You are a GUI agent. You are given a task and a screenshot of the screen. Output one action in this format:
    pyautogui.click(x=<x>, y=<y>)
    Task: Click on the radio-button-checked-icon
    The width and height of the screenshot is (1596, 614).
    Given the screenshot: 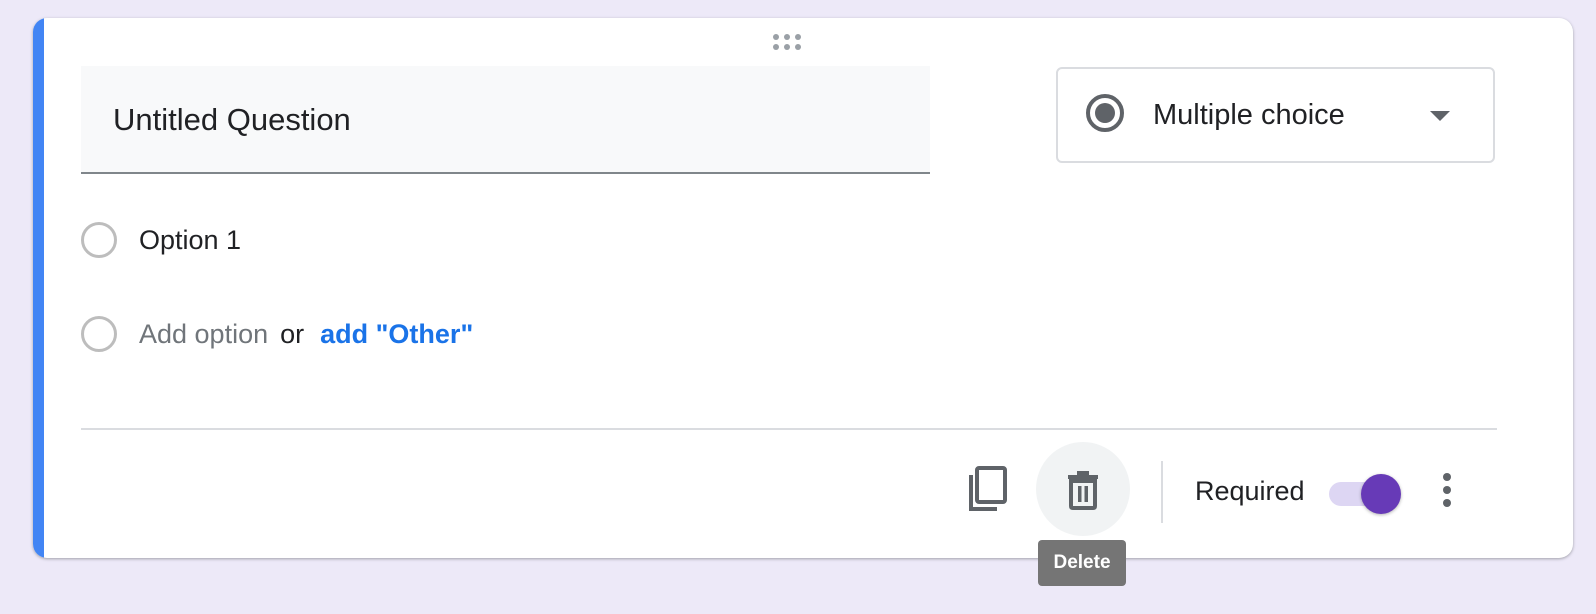 What is the action you would take?
    pyautogui.click(x=1105, y=113)
    